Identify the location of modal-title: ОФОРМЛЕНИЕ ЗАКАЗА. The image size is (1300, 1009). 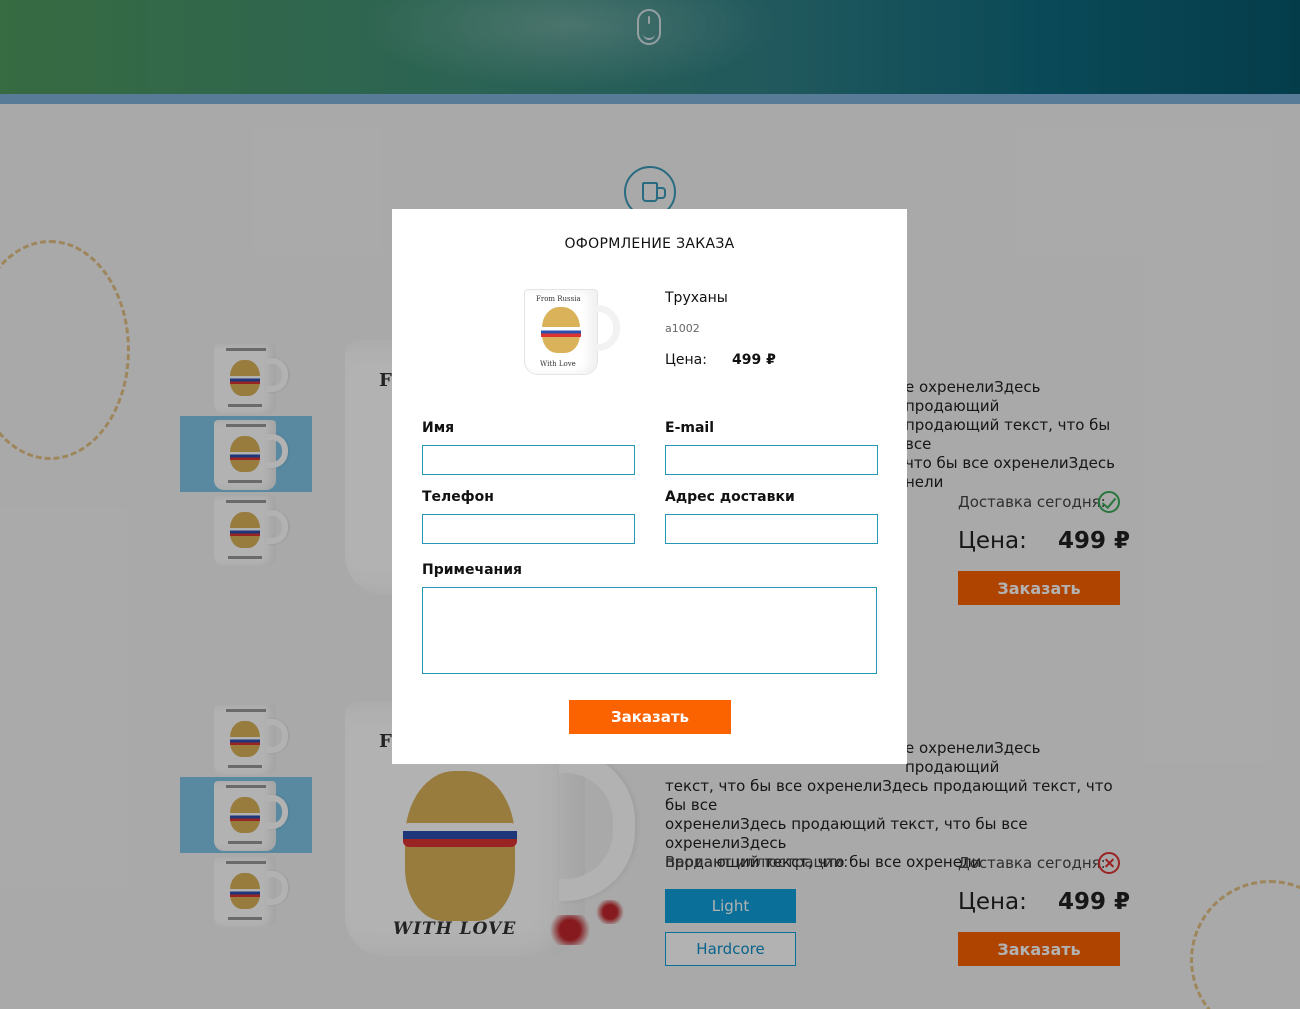
(649, 244).